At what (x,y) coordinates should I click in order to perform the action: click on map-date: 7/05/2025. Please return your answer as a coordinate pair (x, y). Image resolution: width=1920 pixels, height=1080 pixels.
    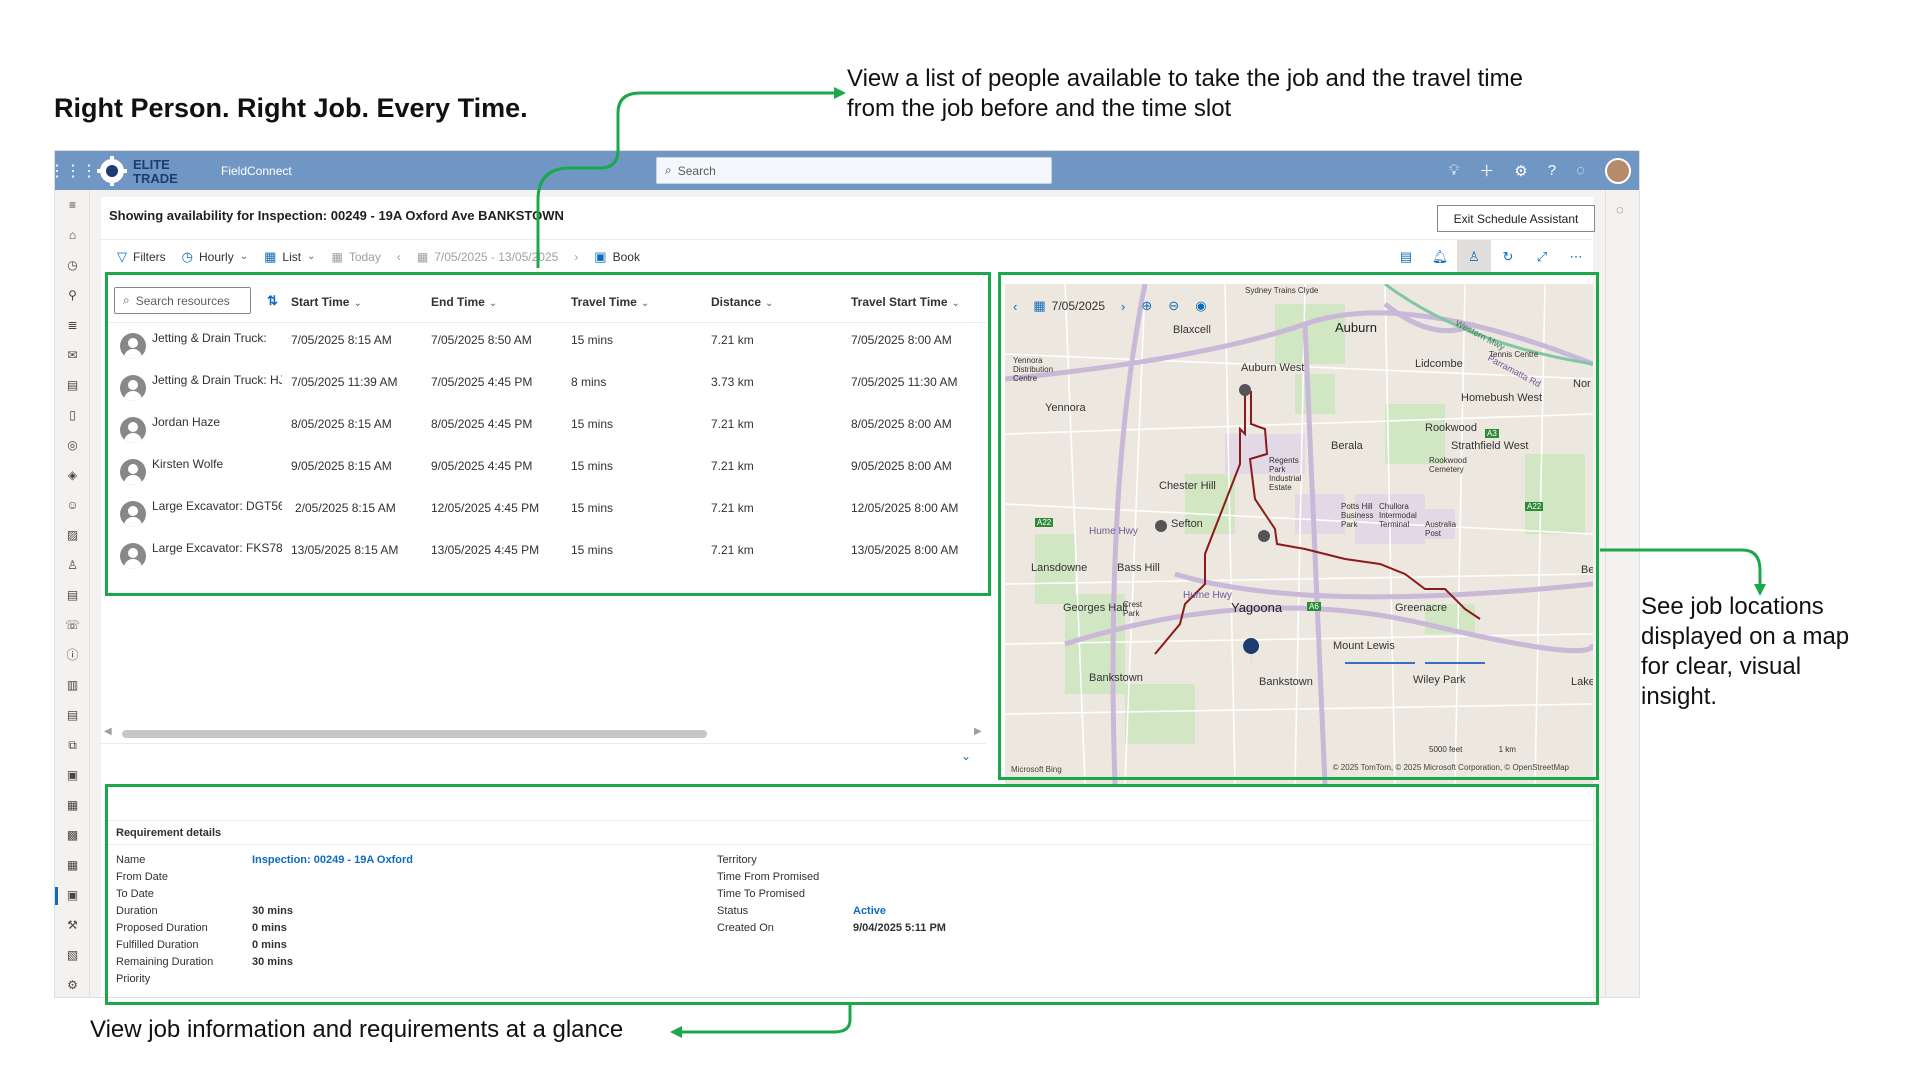
    Looking at the image, I should click on (1078, 306).